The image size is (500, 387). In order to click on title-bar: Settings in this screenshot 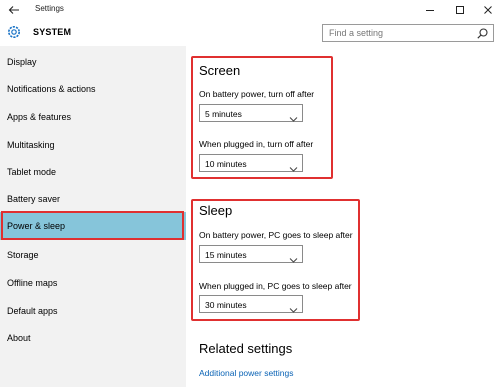, I will do `click(250, 10)`.